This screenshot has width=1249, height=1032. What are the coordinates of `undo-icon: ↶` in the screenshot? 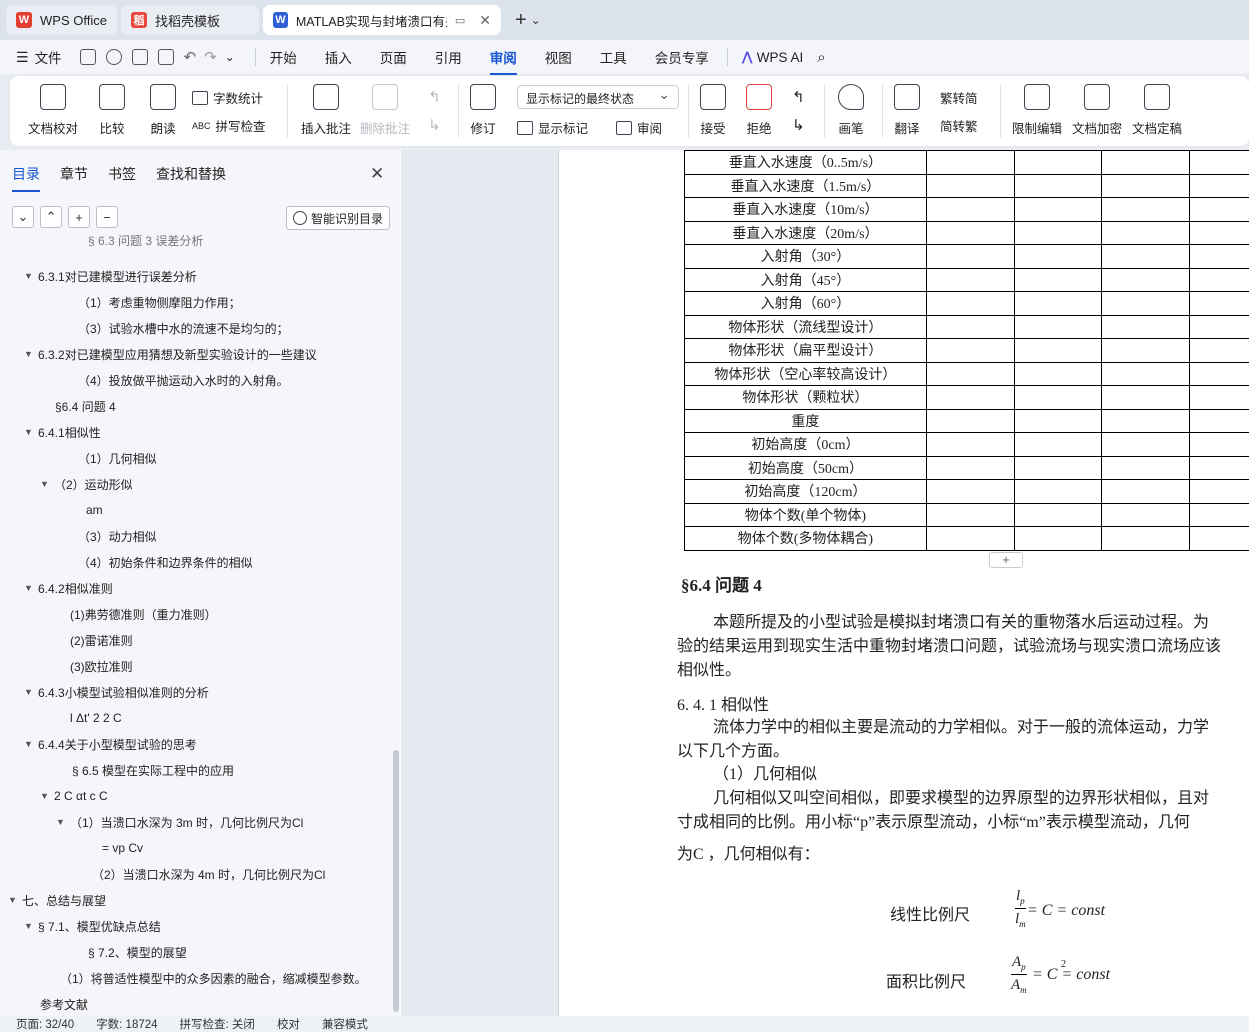 It's located at (190, 57).